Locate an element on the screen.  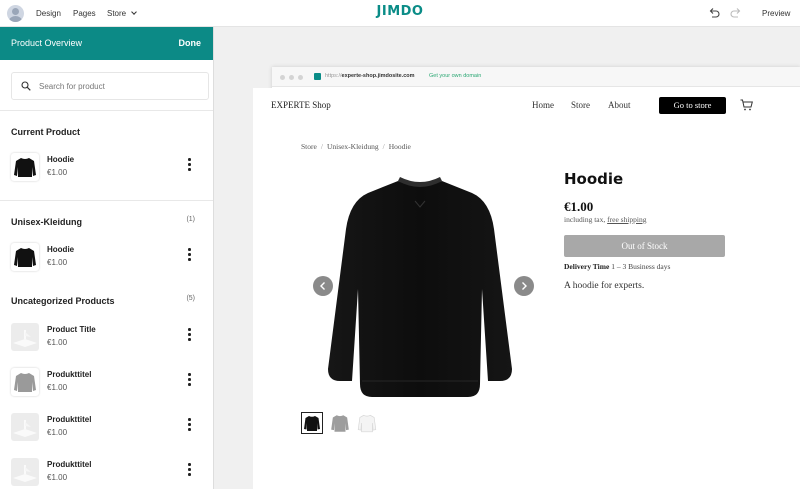
chevron-right-icon is located at coordinates (524, 286).